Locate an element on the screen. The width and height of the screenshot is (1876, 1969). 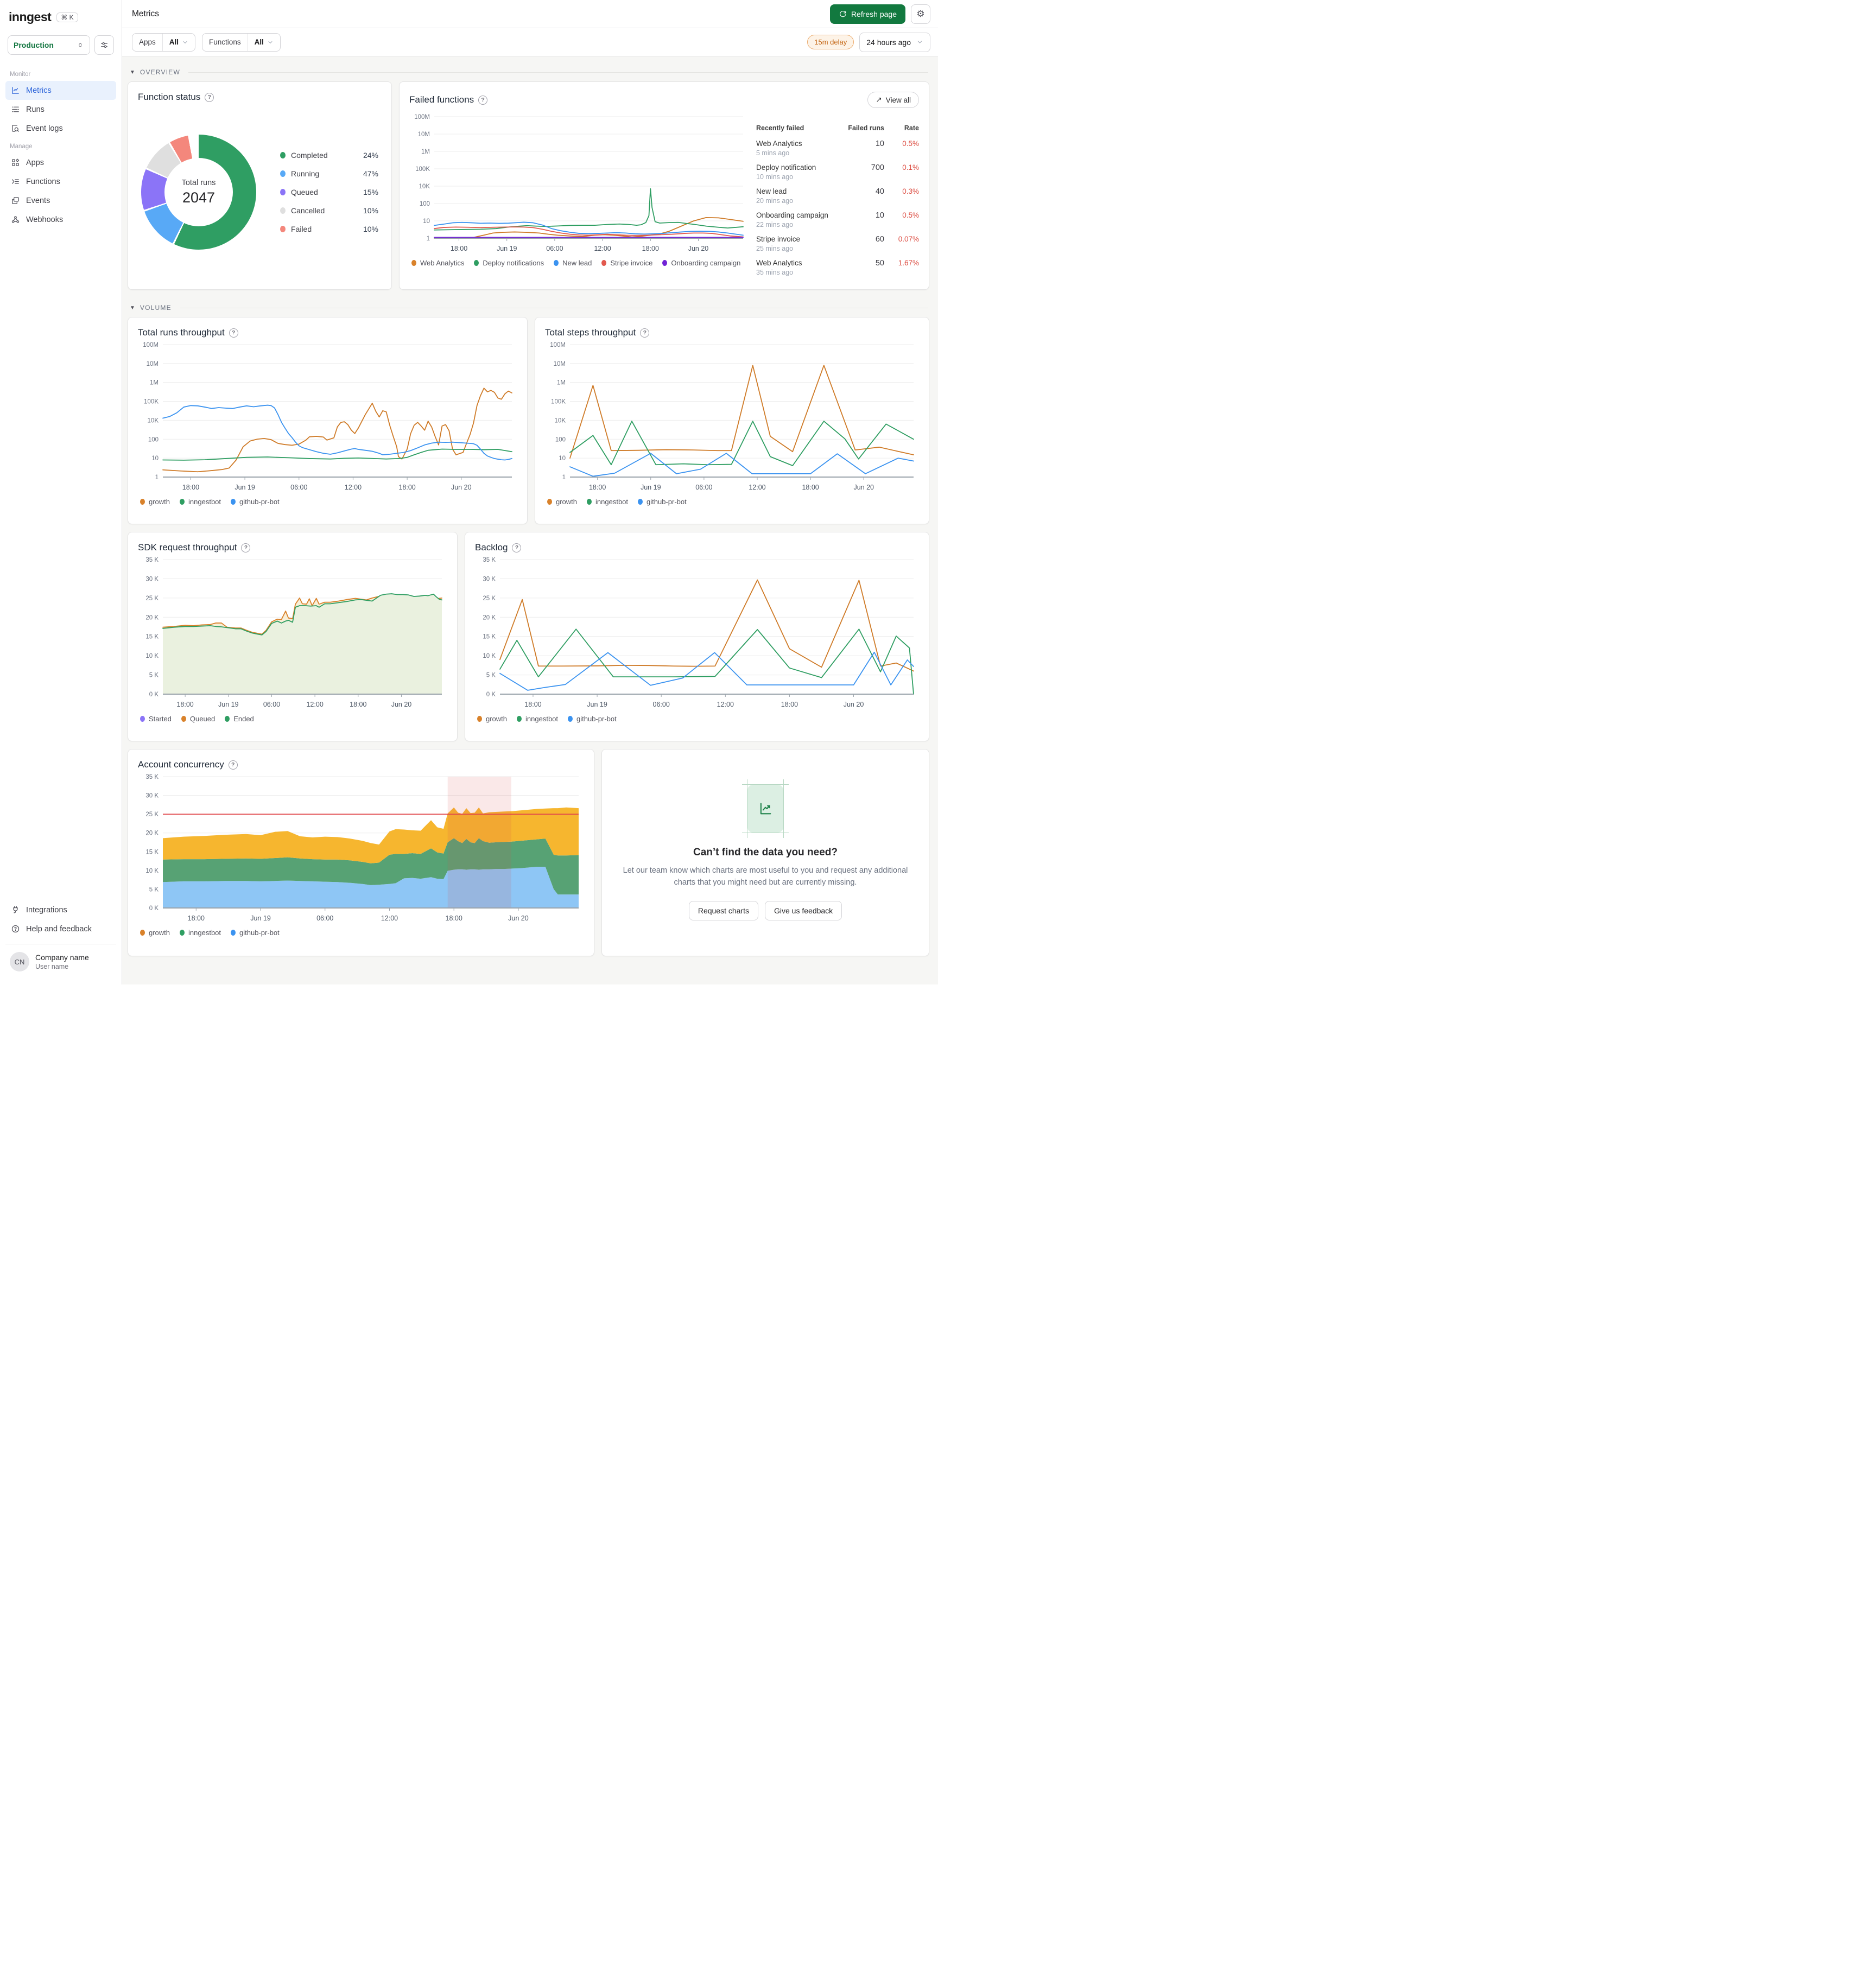
time-range-select: 24 hours ago is located at coordinates (894, 42).